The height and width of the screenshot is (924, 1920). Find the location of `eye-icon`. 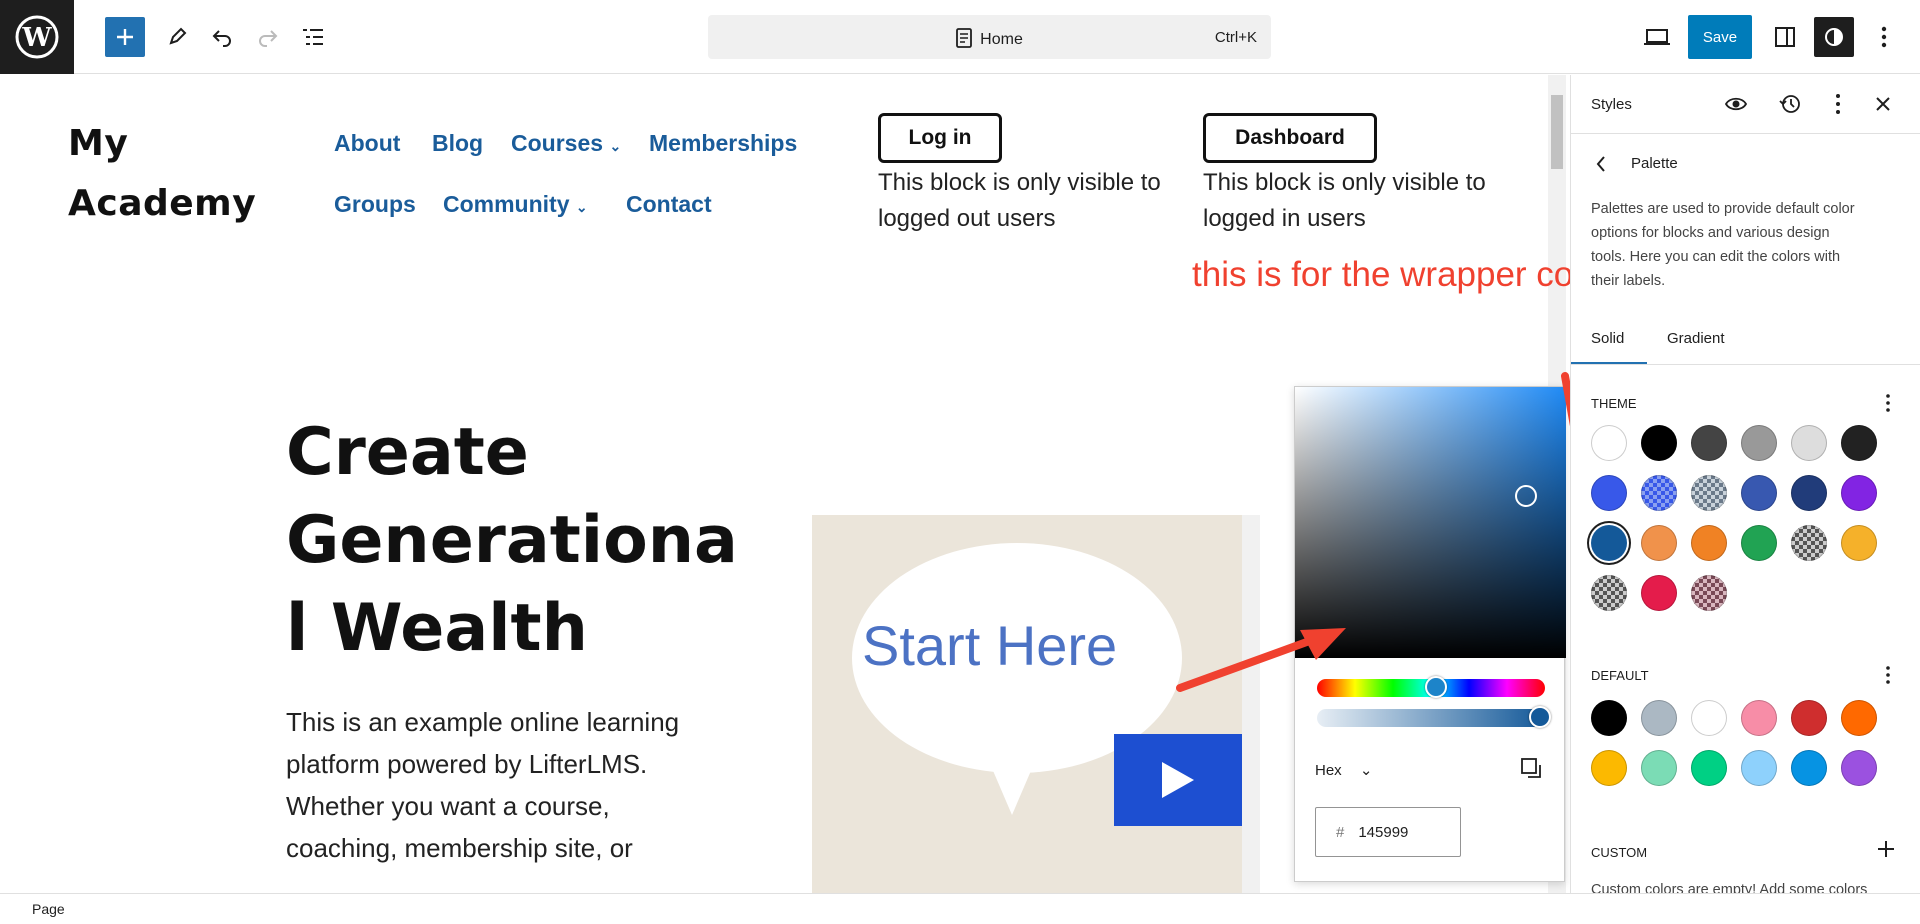

eye-icon is located at coordinates (1736, 106).